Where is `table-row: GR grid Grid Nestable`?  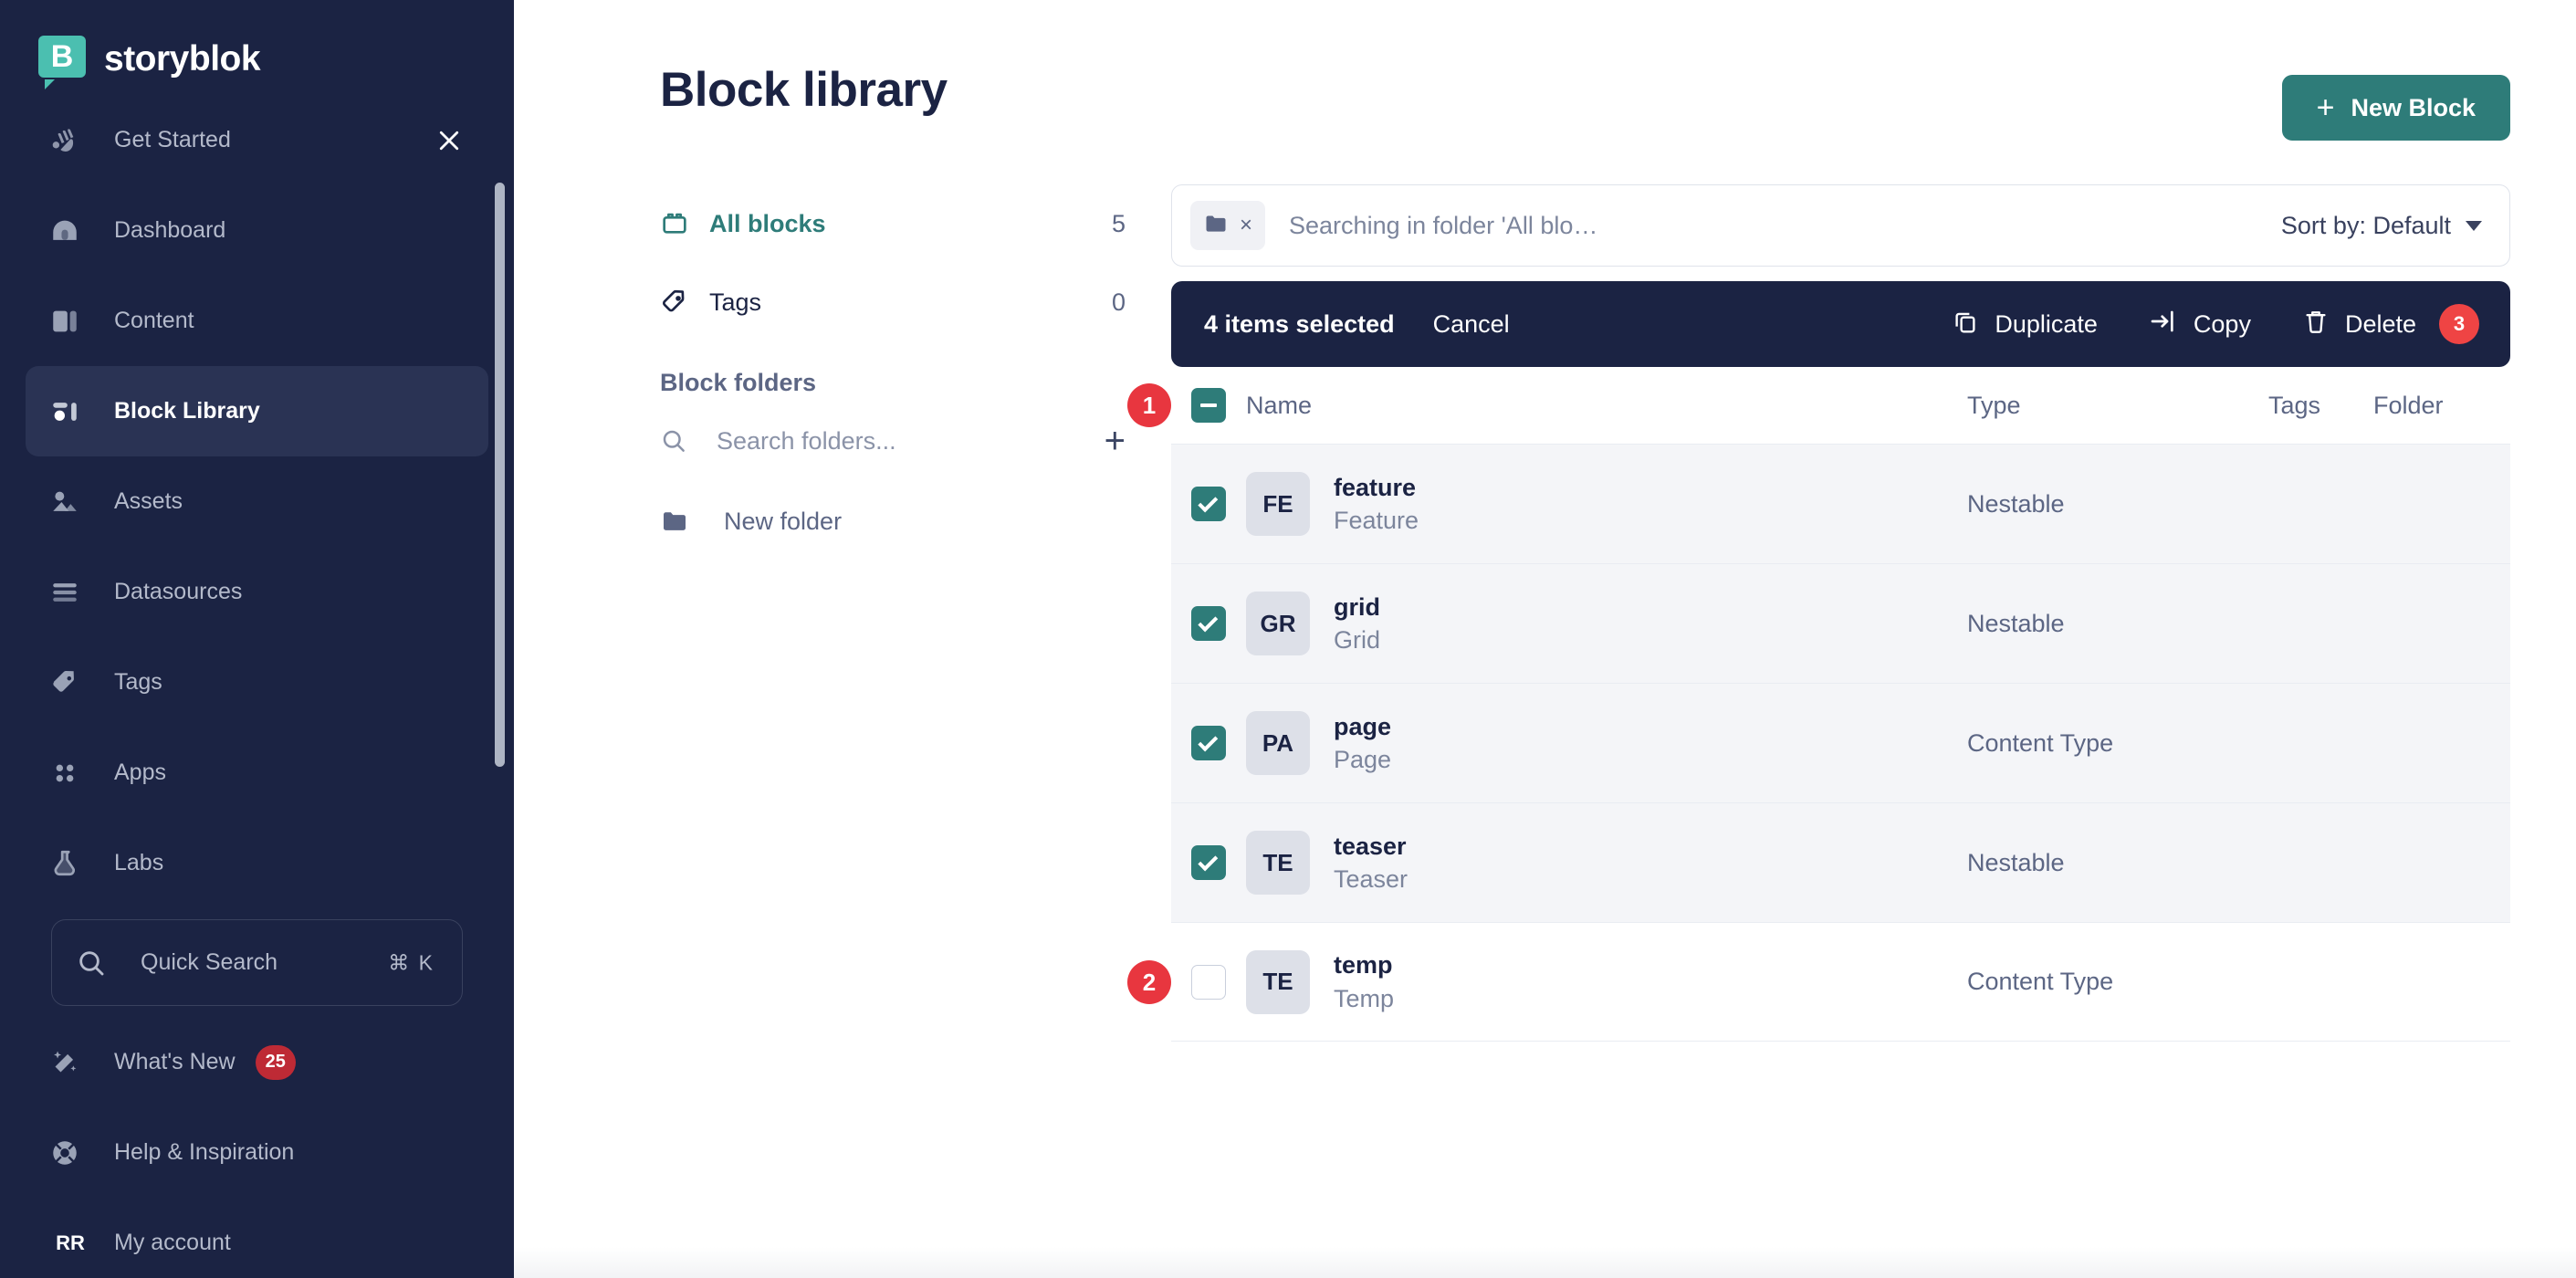 table-row: GR grid Grid Nestable is located at coordinates (1840, 623).